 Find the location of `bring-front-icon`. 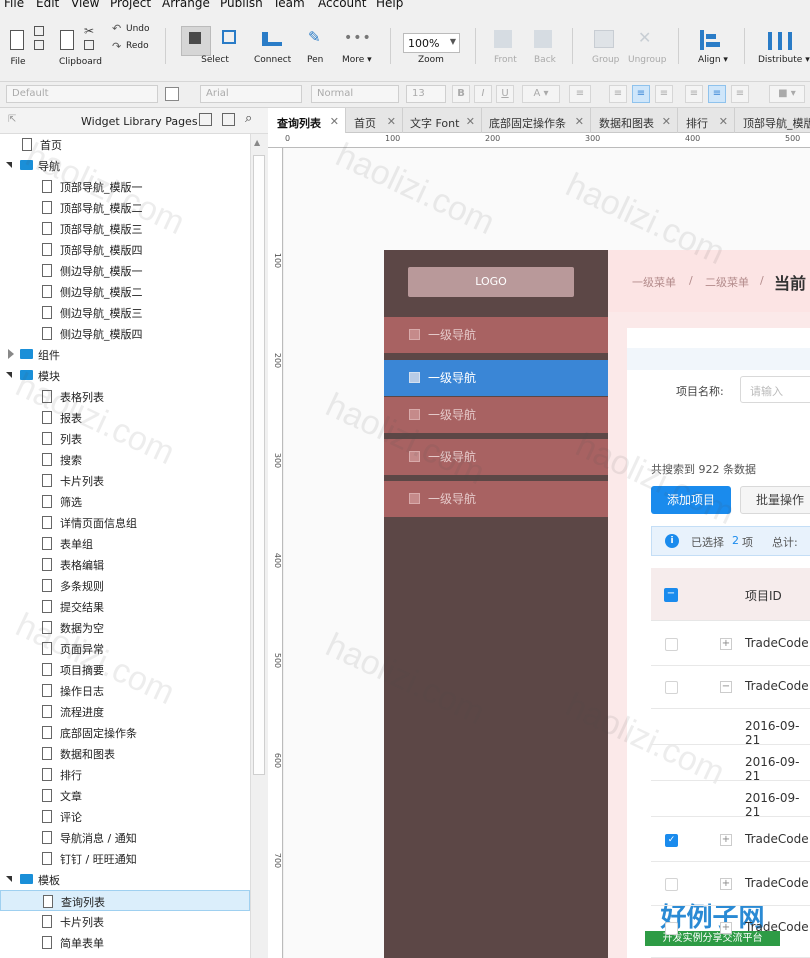

bring-front-icon is located at coordinates (503, 39).